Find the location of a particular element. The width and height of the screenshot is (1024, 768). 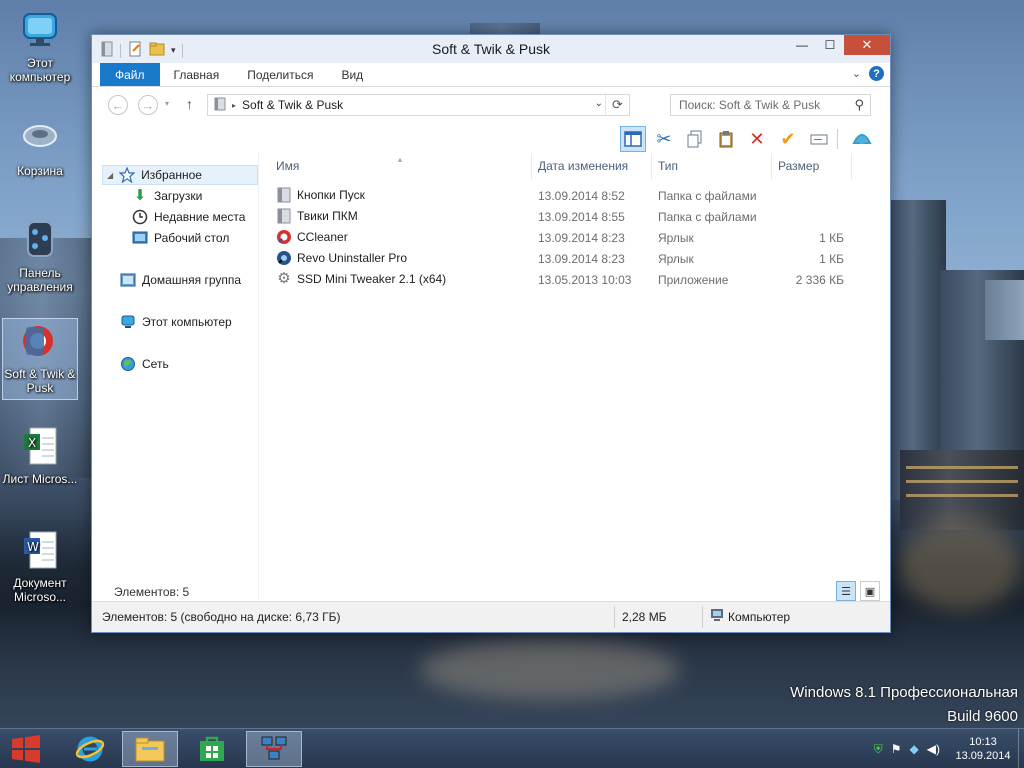

large-icons-view-button: ▣ is located at coordinates (870, 591).